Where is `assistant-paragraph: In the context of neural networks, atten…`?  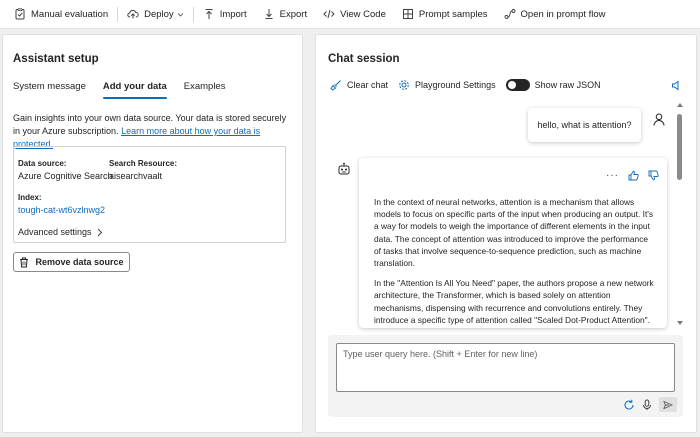 assistant-paragraph: In the context of neural networks, atten… is located at coordinates (514, 233).